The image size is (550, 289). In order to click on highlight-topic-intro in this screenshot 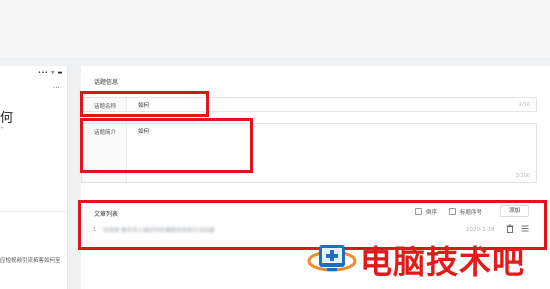, I will do `click(166, 145)`.